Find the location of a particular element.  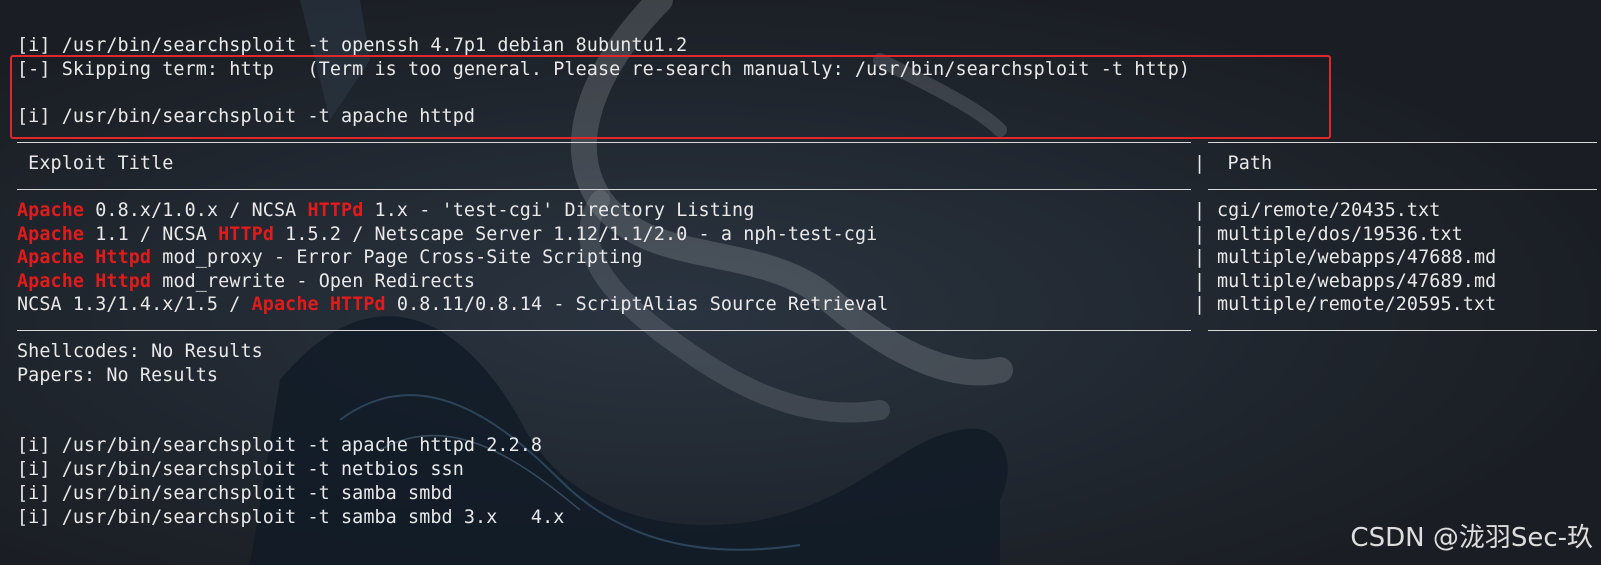

table-header-rule-path is located at coordinates (1402, 189).